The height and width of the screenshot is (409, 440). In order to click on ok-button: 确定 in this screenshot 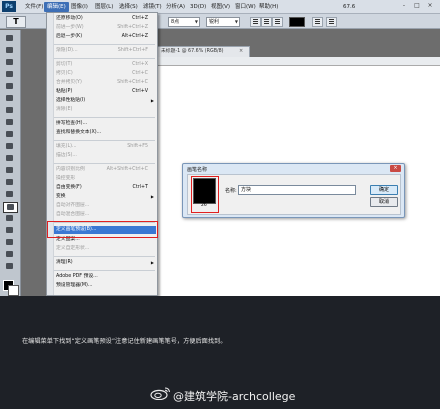, I will do `click(384, 190)`.